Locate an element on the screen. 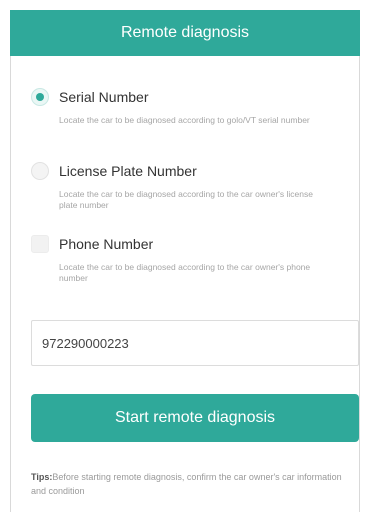 This screenshot has width=370, height=512. serial-number-input is located at coordinates (200, 343).